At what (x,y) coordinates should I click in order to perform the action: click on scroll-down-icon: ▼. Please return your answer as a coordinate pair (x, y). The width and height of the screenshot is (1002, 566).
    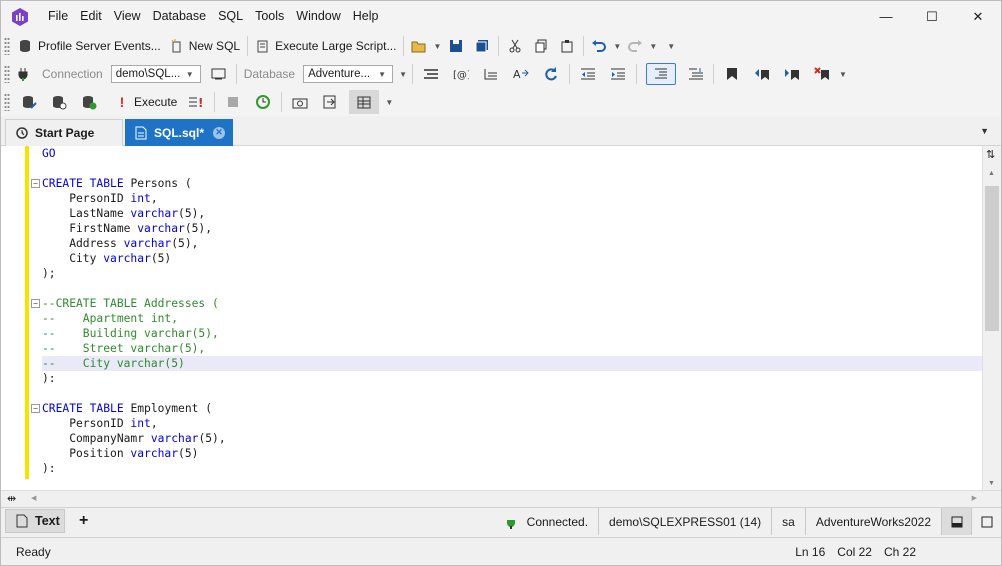
    Looking at the image, I should click on (991, 483).